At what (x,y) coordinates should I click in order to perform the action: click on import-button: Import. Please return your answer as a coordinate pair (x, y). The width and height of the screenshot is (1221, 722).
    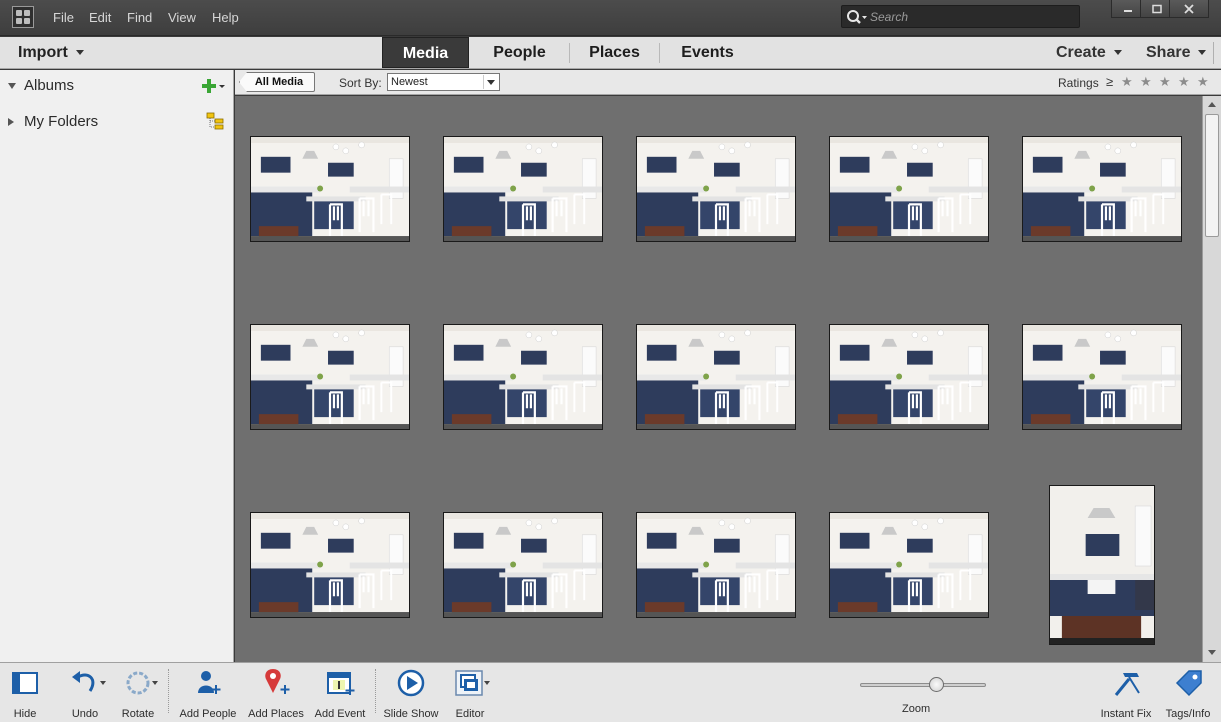
    Looking at the image, I should click on (51, 53).